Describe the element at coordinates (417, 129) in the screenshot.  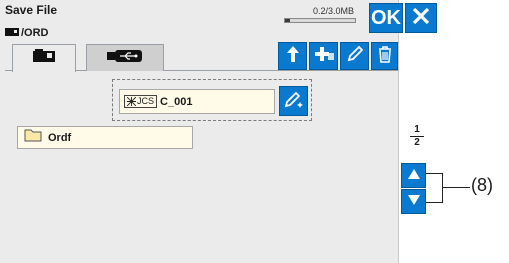
I see `current-page: 1` at that location.